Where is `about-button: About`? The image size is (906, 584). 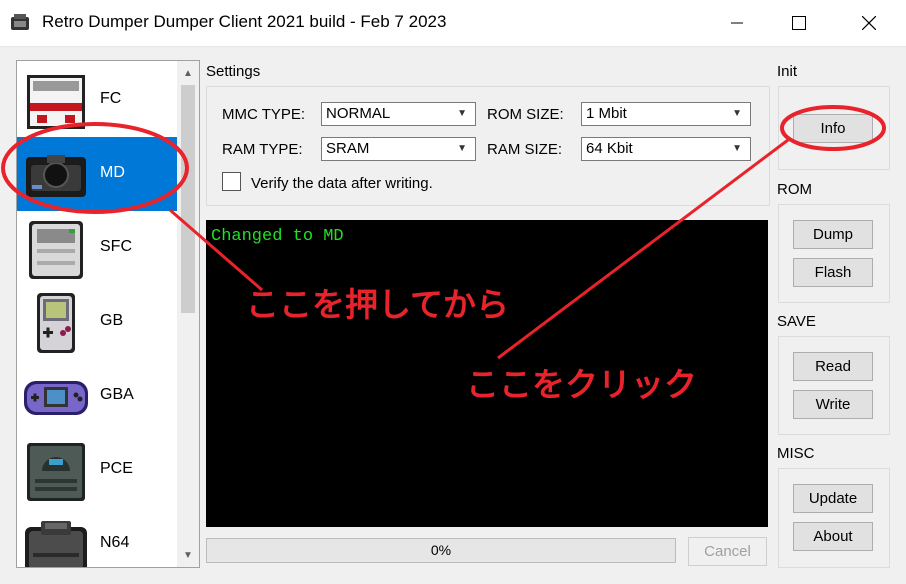
about-button: About is located at coordinates (833, 536).